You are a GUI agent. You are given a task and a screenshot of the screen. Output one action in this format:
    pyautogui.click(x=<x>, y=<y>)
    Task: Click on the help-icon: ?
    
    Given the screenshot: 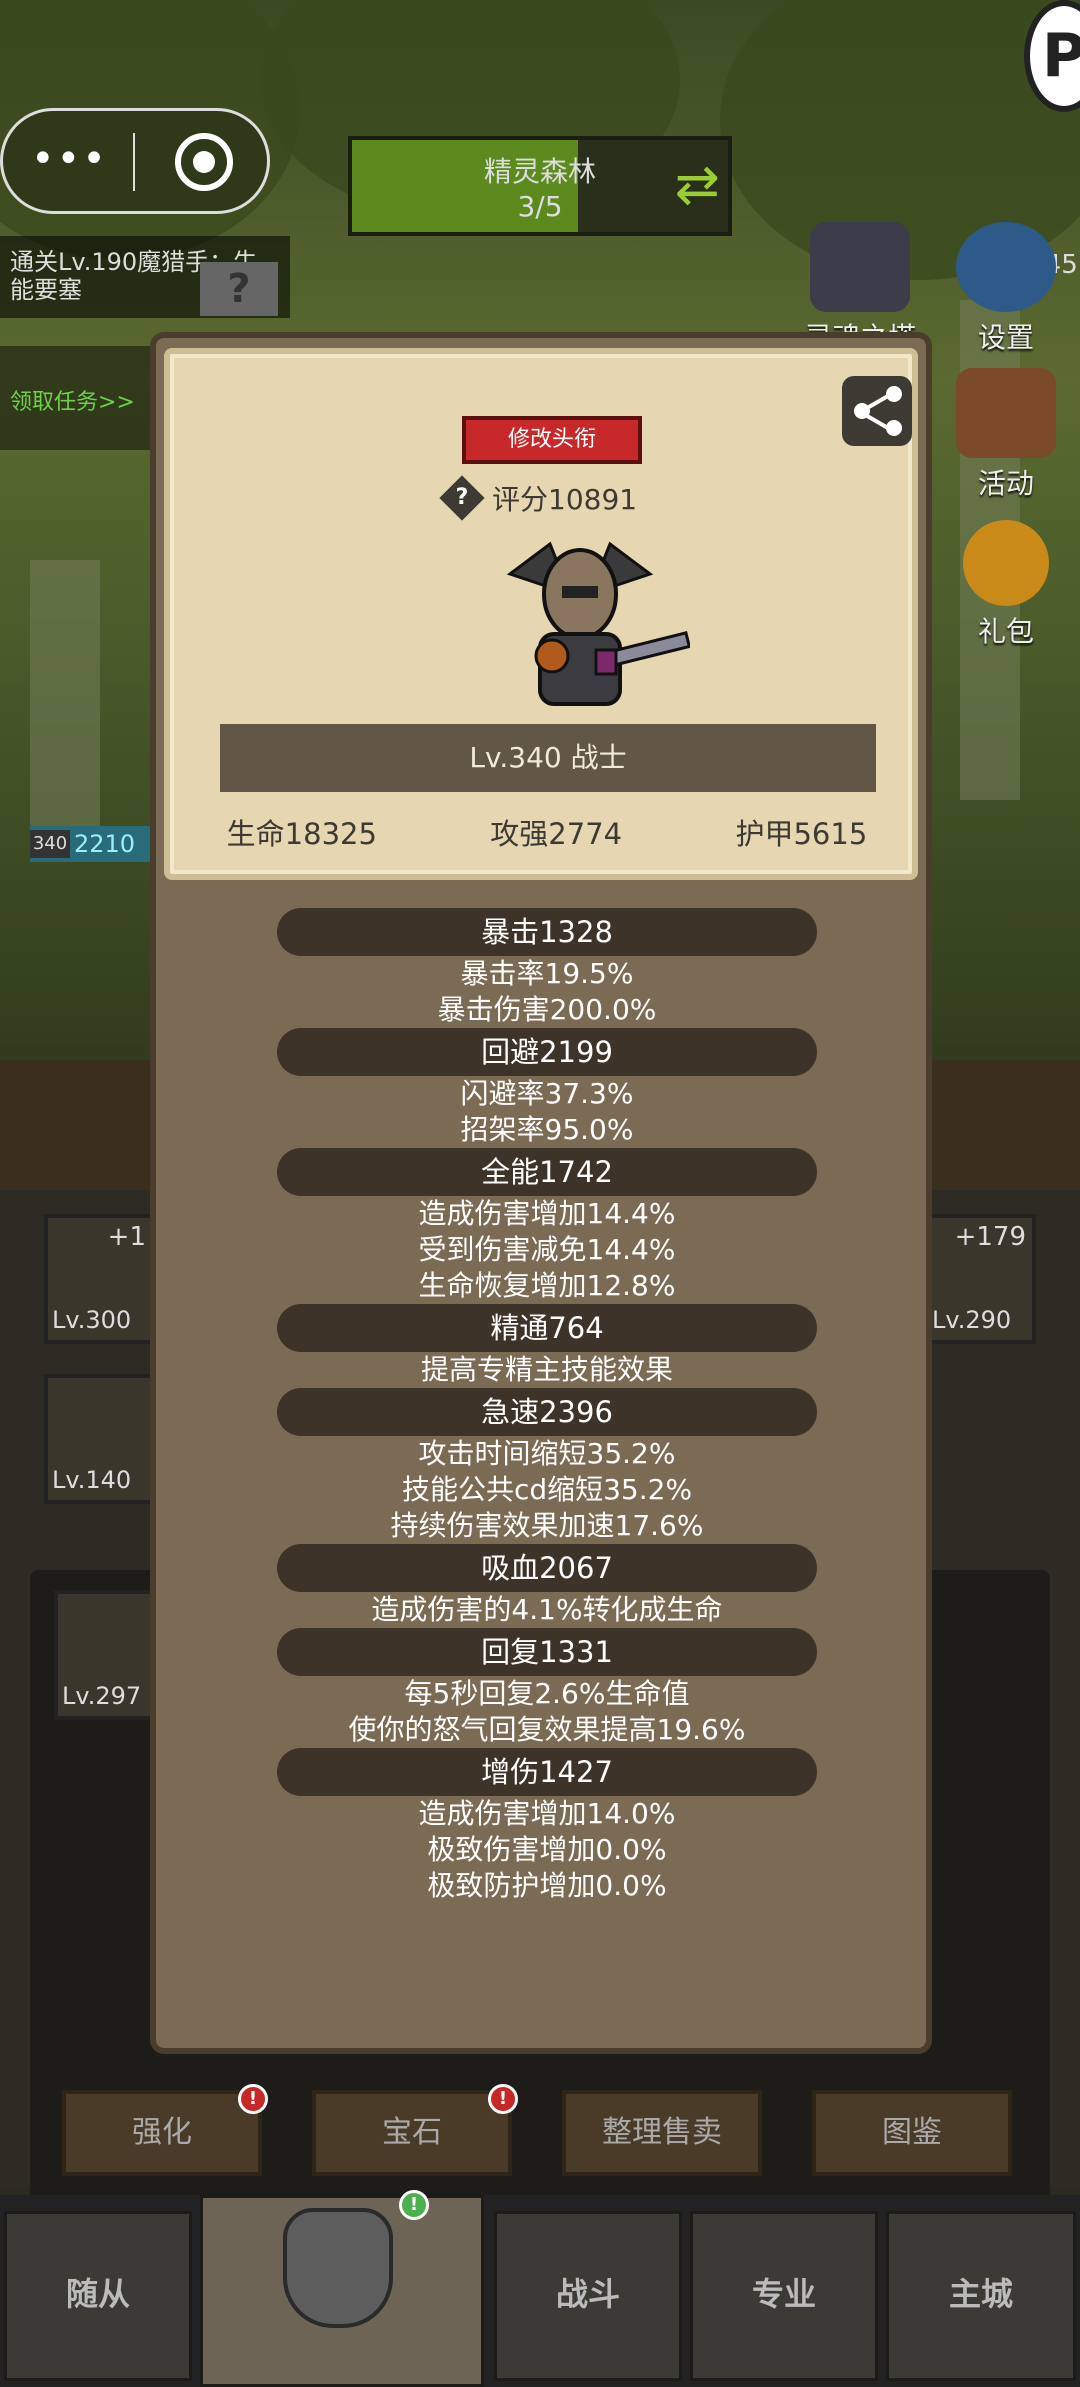 What is the action you would take?
    pyautogui.click(x=462, y=498)
    